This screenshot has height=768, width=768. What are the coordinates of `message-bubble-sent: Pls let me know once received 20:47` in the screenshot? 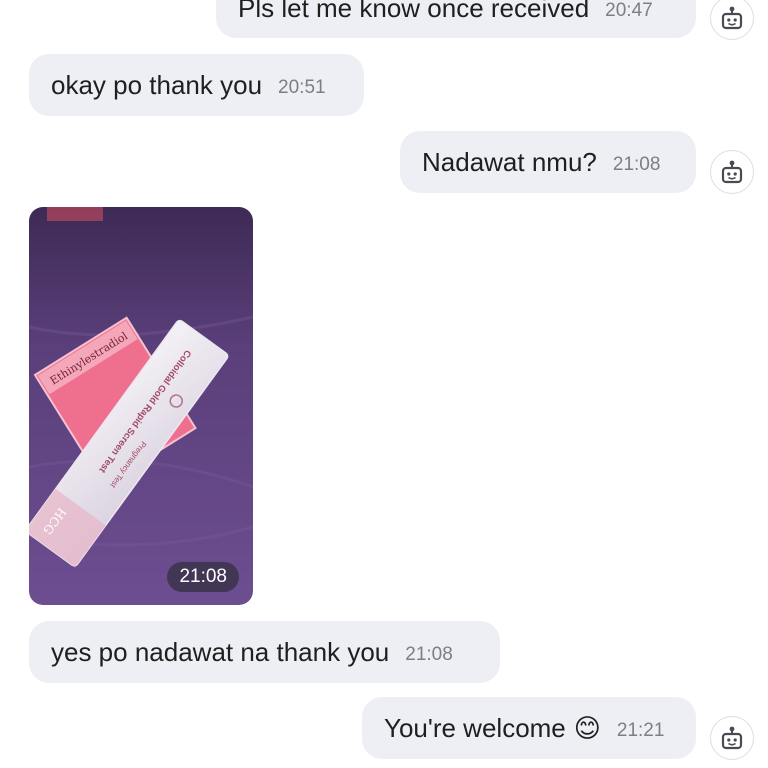 It's located at (456, 19).